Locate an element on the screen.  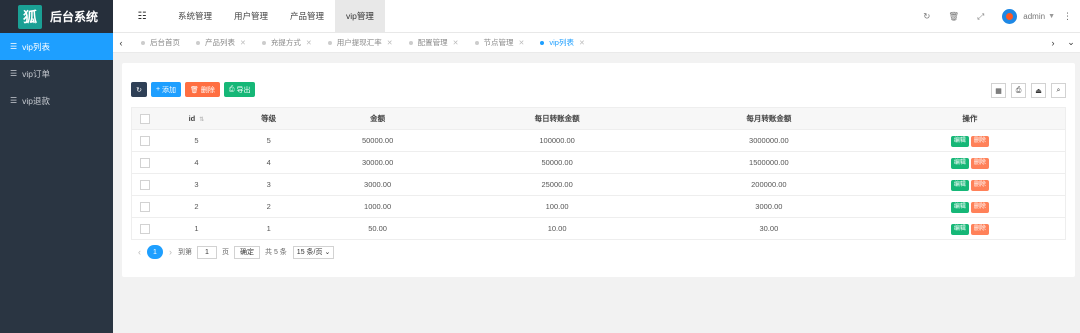
cell-id: 3 is located at coordinates (196, 184).